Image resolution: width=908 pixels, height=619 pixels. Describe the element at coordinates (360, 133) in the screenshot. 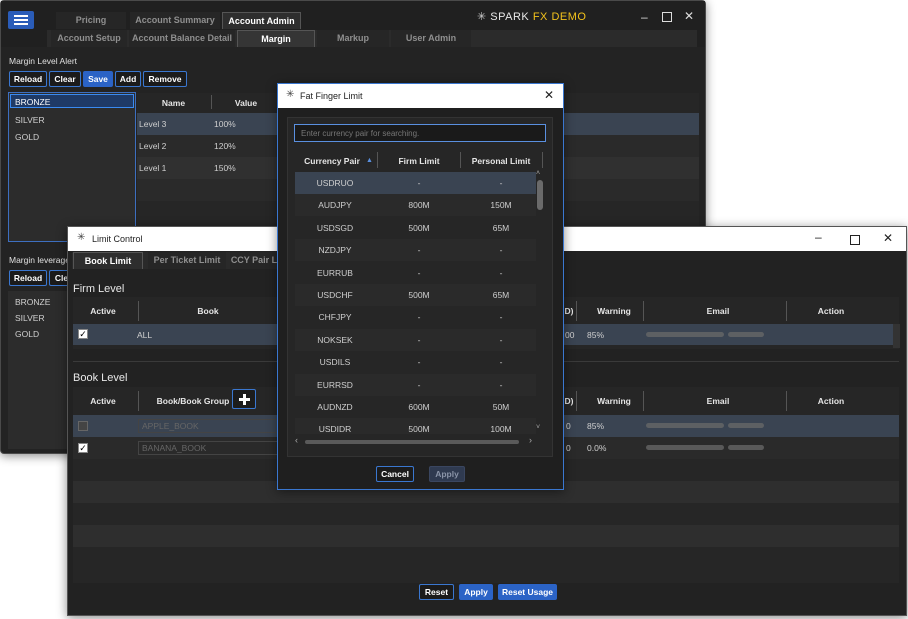

I see `search-placeholder: Enter currency pair for searching.` at that location.